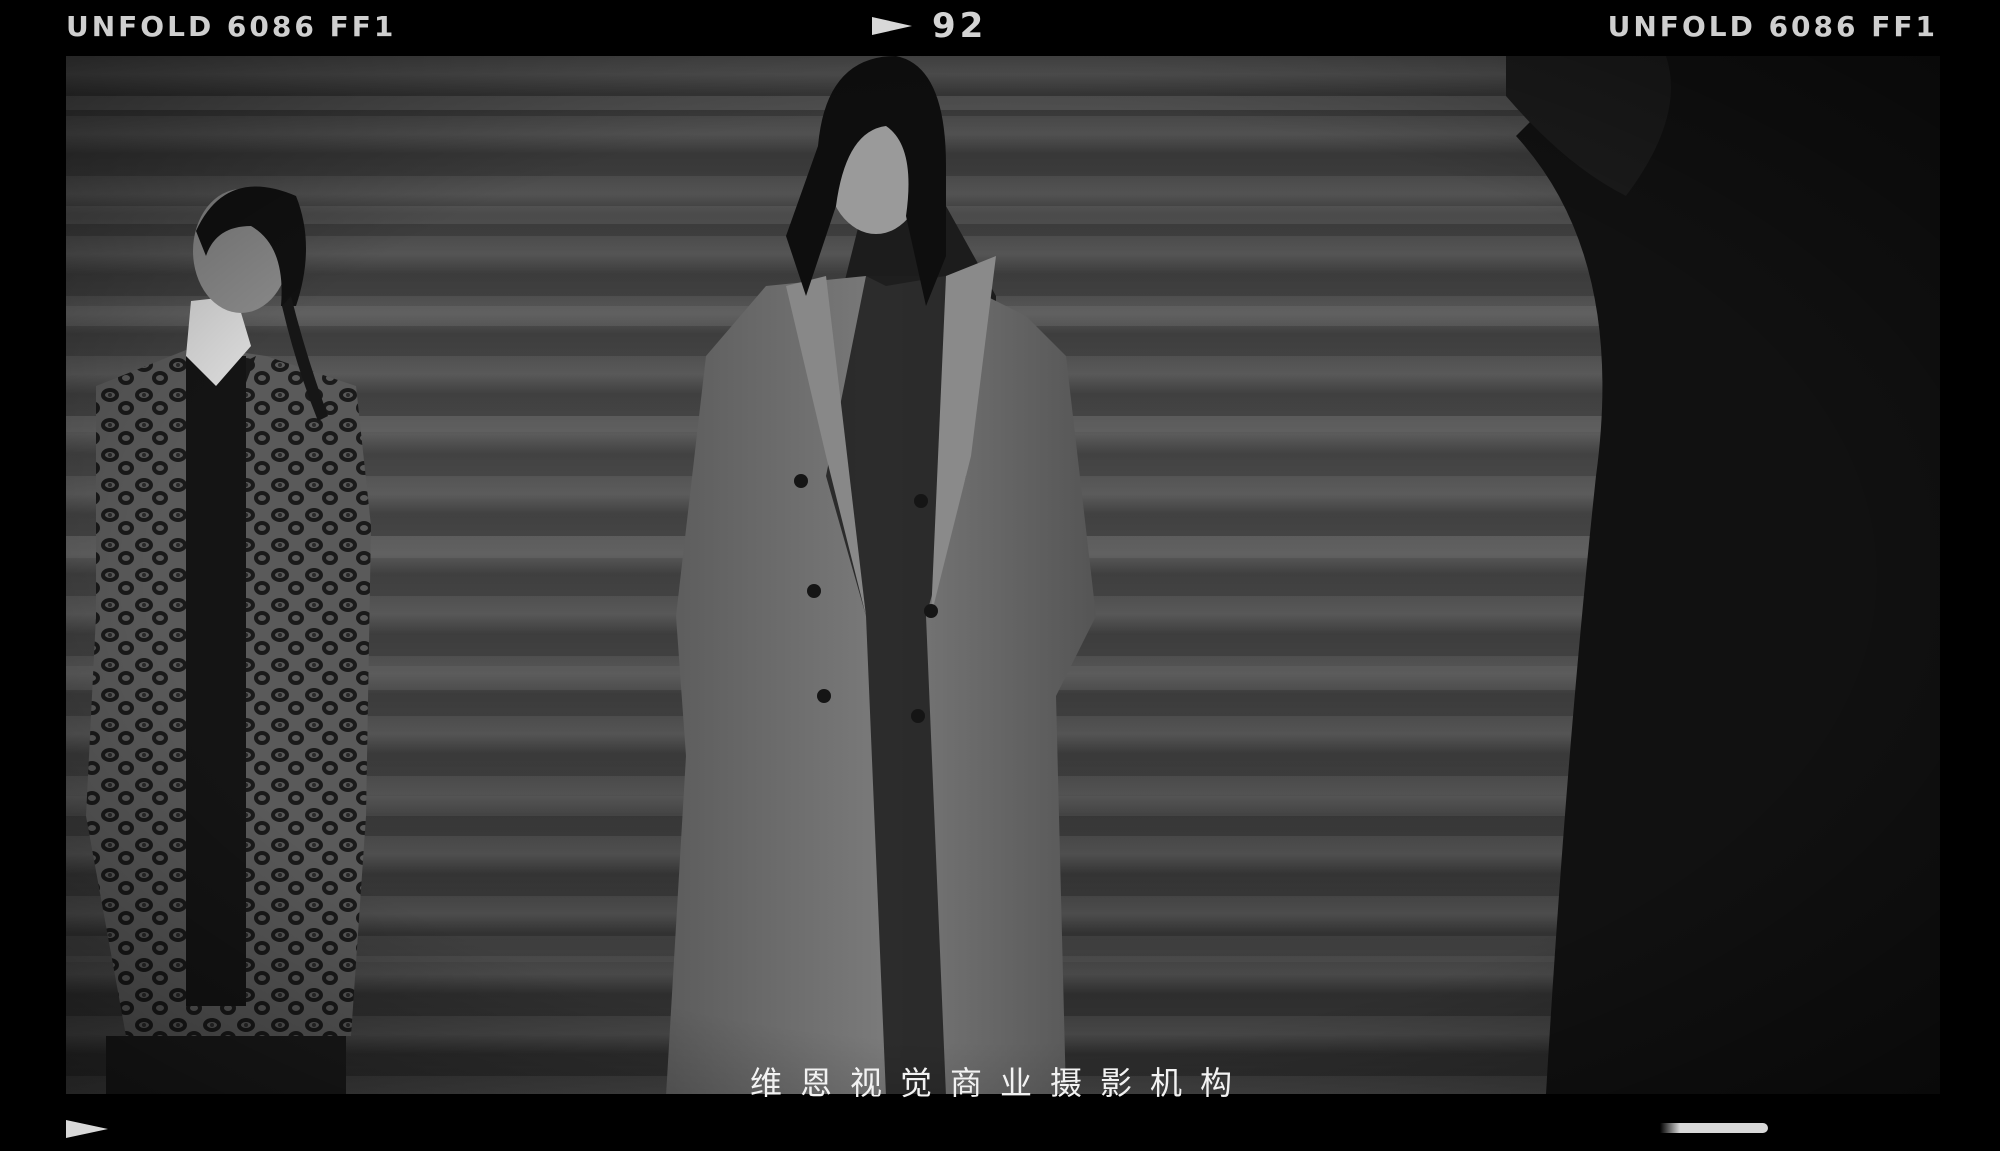 Image resolution: width=2000 pixels, height=1151 pixels. Describe the element at coordinates (929, 26) in the screenshot. I see `frame-number-marker: 92` at that location.